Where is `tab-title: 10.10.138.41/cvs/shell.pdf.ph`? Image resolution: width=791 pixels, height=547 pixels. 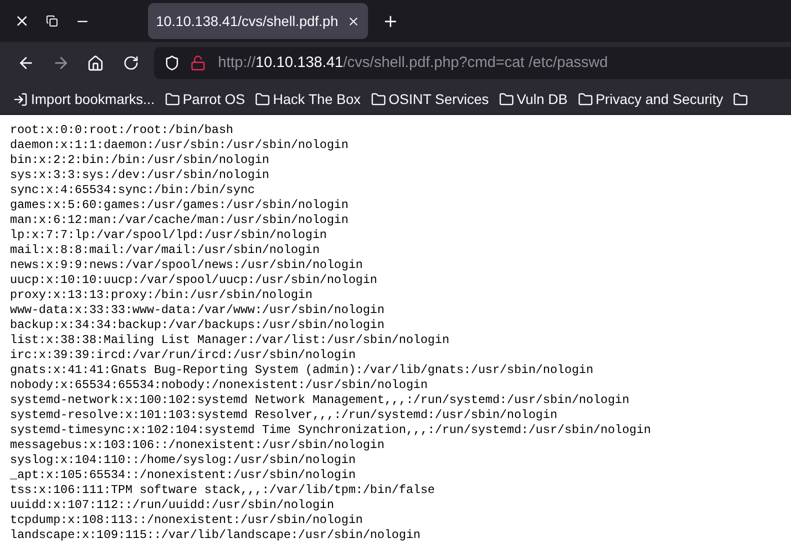 tab-title: 10.10.138.41/cvs/shell.pdf.ph is located at coordinates (248, 21).